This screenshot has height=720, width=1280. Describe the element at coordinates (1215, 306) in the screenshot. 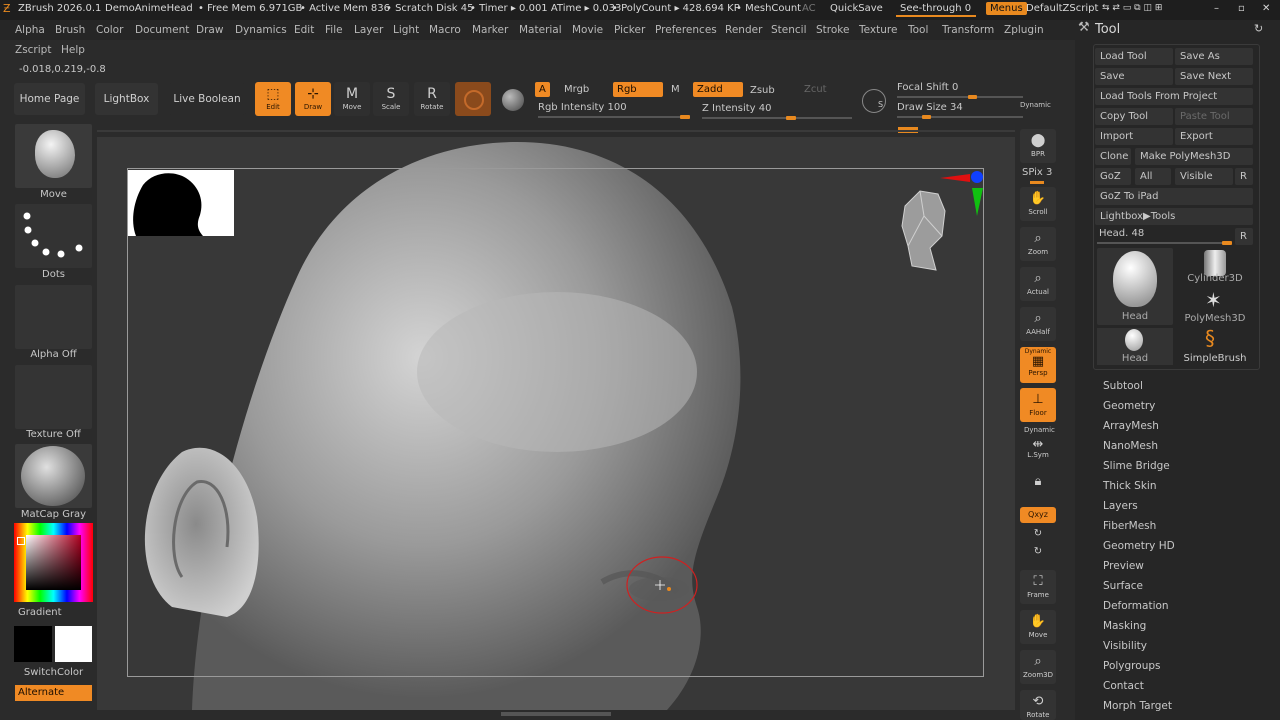

I see `tool-thumb-polymesh3d: ✶ PolyMesh3D` at that location.